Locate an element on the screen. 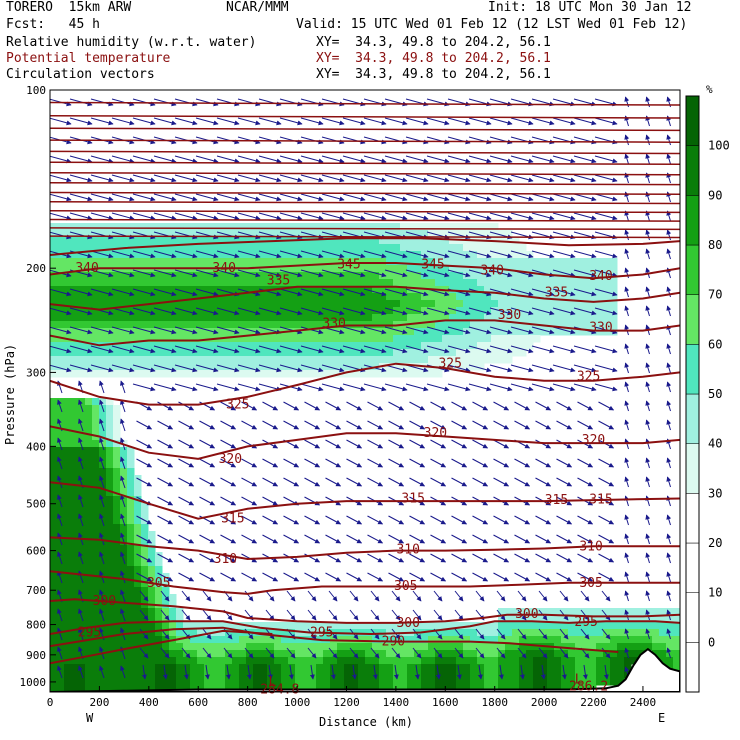 The width and height of the screenshot is (740, 740). theta-label: 290 is located at coordinates (393, 642).